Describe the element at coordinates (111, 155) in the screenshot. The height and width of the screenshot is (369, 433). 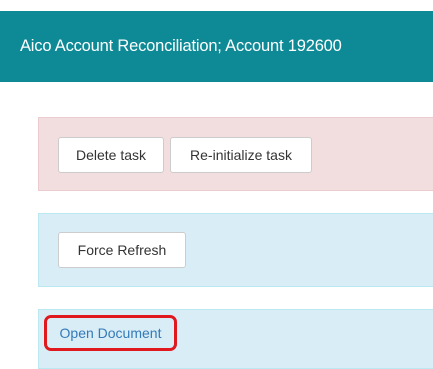
I see `delete-task-button: Delete task` at that location.